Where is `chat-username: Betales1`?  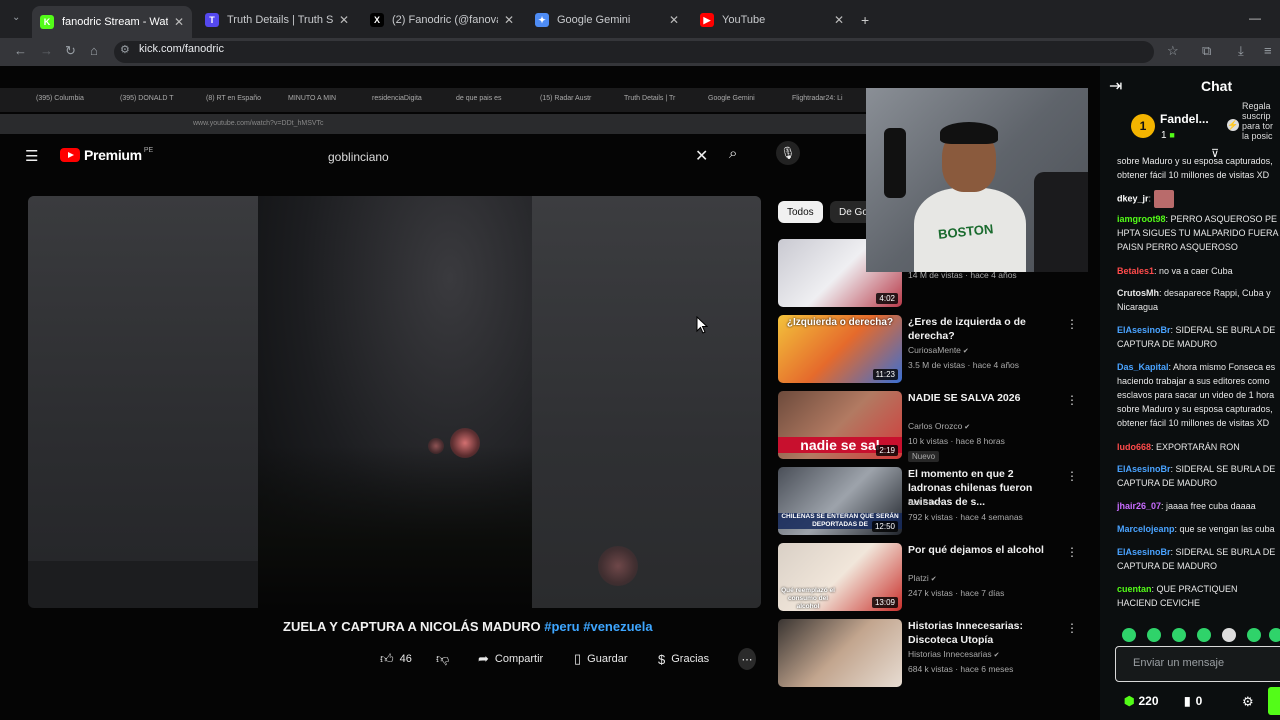 chat-username: Betales1 is located at coordinates (1135, 271).